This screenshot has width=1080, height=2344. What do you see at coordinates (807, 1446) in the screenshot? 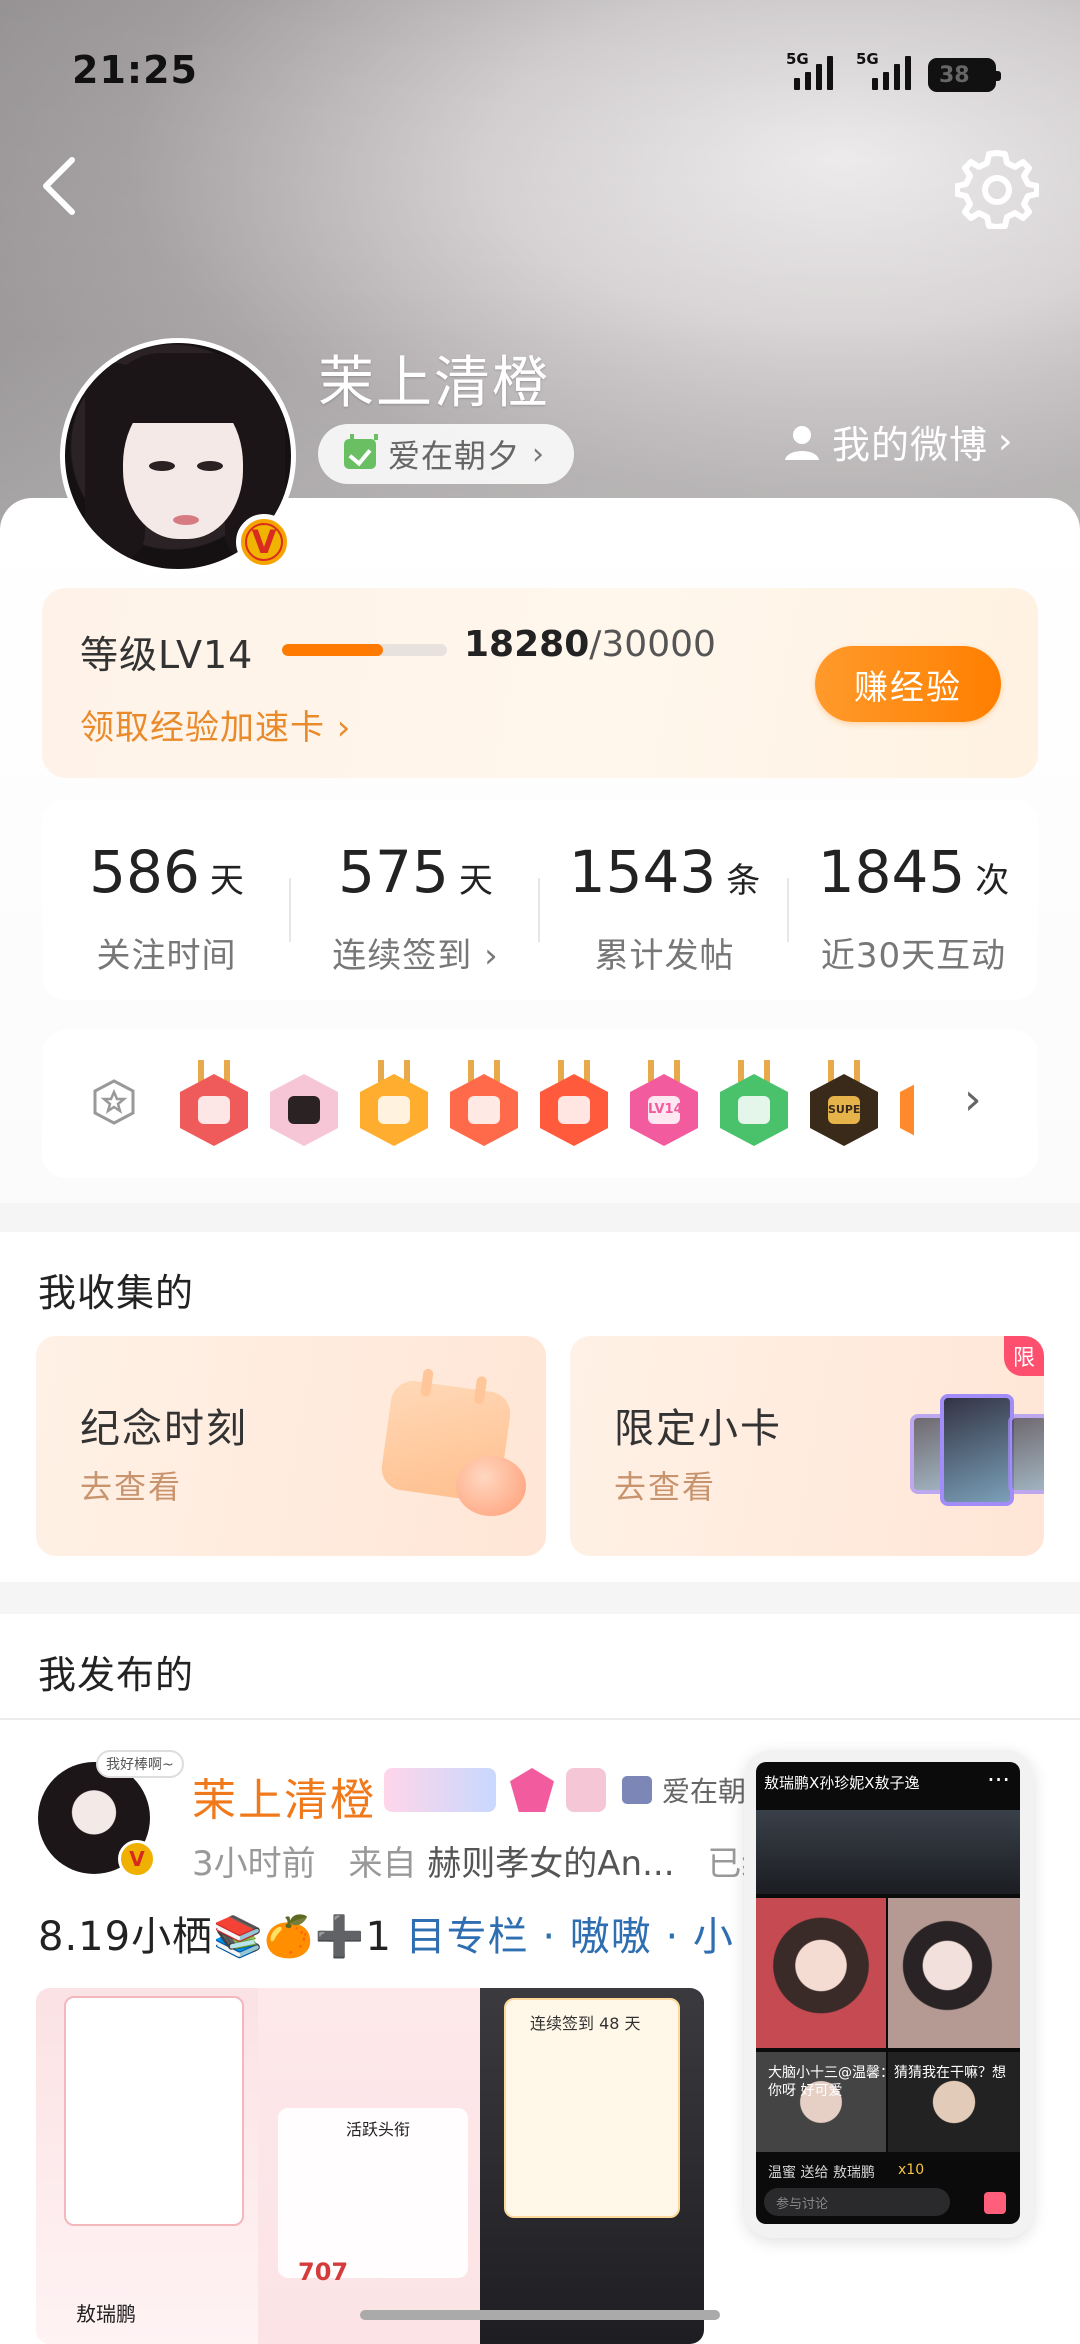
I see `limited-card-card: 限定小卡 去查看 限` at bounding box center [807, 1446].